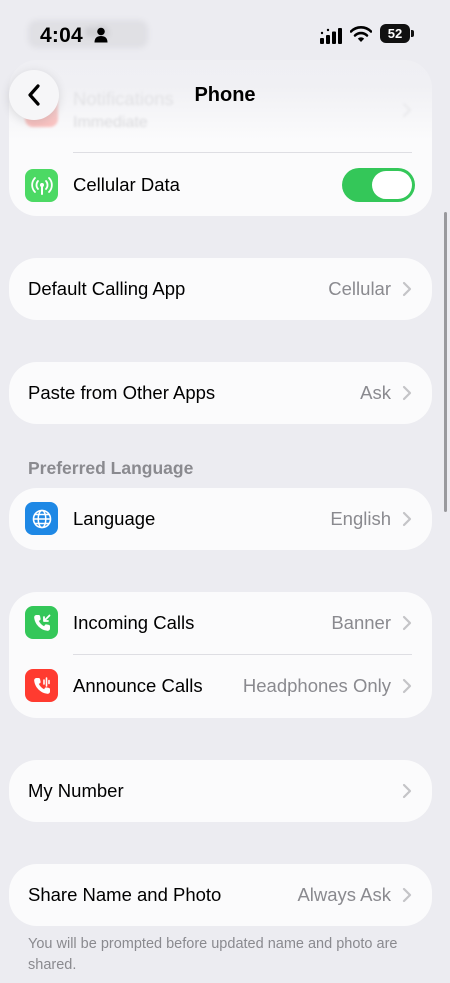 The width and height of the screenshot is (450, 983). Describe the element at coordinates (225, 95) in the screenshot. I see `page-title: Phone` at that location.